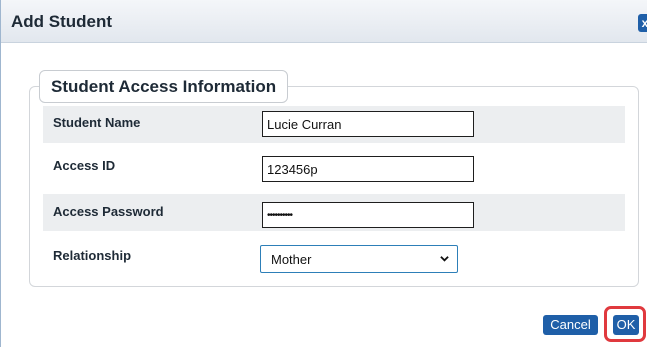  What do you see at coordinates (291, 259) in the screenshot?
I see `relationship-value: Mother` at bounding box center [291, 259].